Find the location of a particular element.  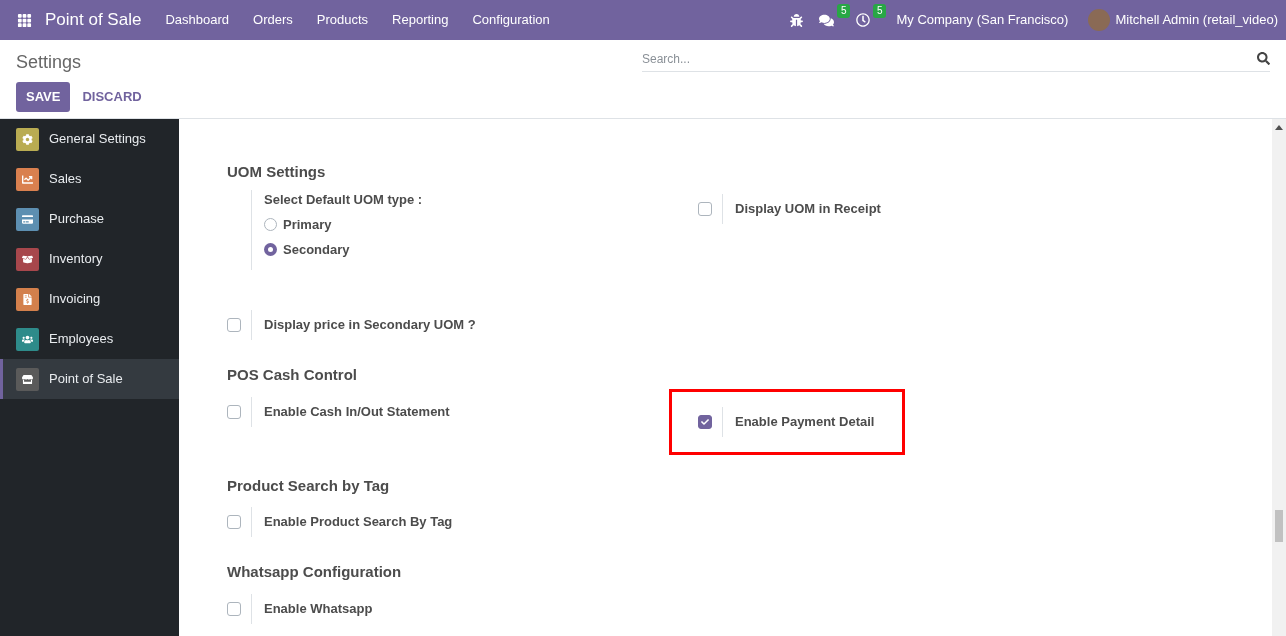

section-heading: POS Cash Control is located at coordinates (292, 375).